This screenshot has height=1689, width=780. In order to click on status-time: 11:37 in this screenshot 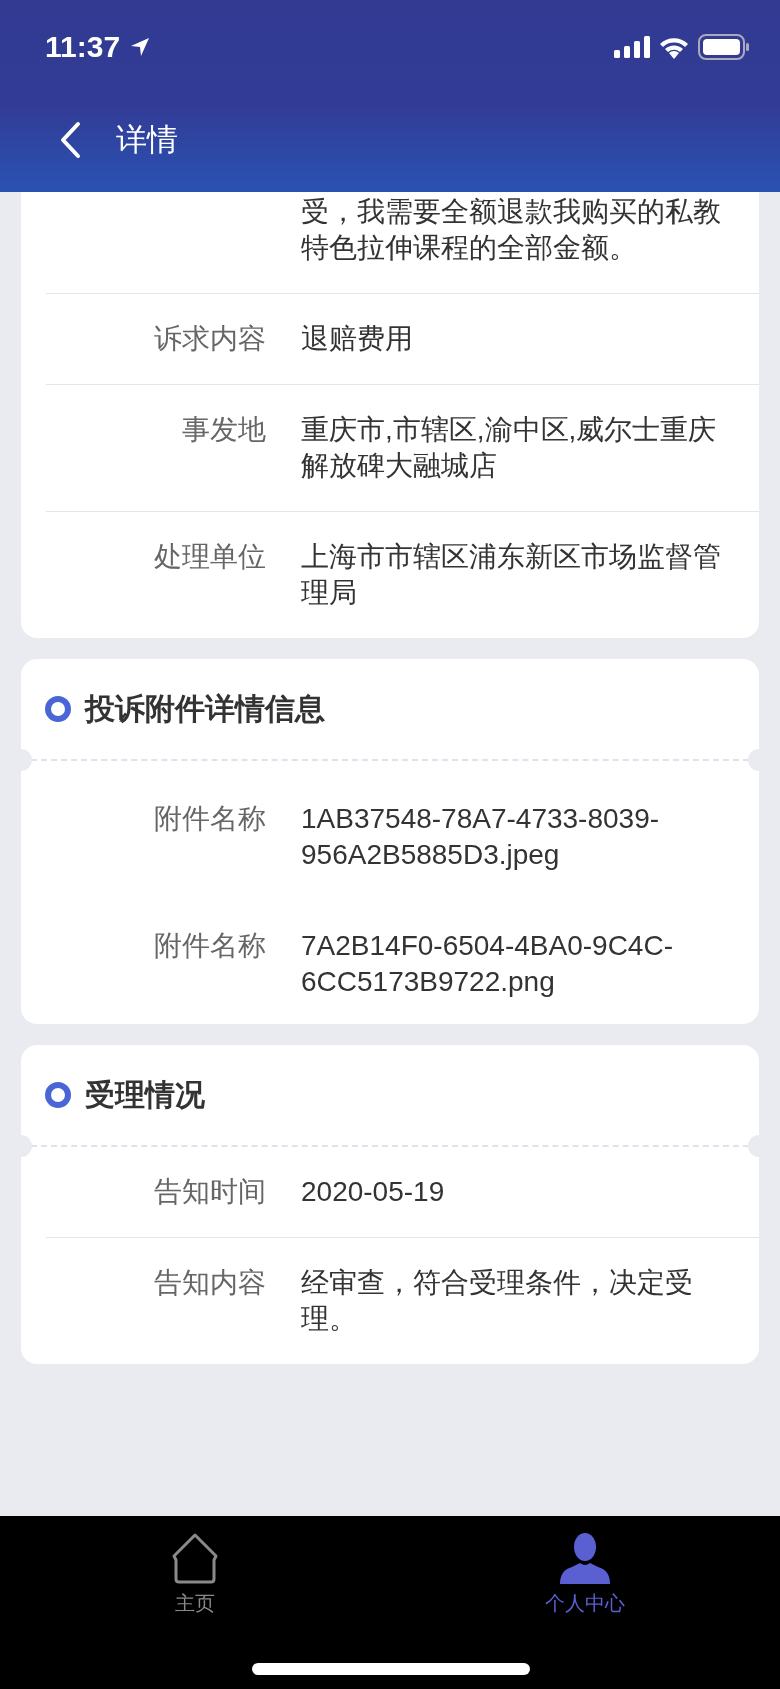, I will do `click(83, 47)`.